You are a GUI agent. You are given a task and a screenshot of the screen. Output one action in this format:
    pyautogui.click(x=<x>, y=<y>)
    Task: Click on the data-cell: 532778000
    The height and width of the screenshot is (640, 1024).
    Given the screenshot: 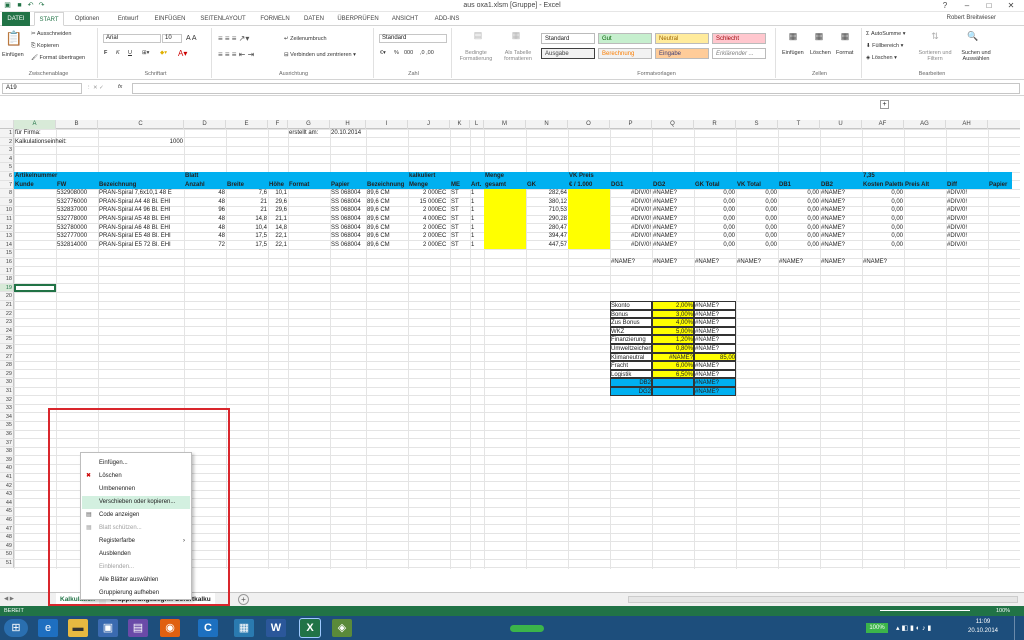 What is the action you would take?
    pyautogui.click(x=77, y=219)
    